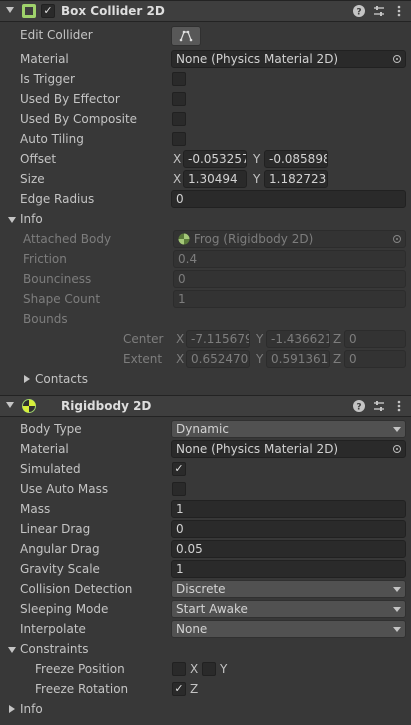  Describe the element at coordinates (205, 279) in the screenshot. I see `bounciness-row: Bounciness 0` at that location.